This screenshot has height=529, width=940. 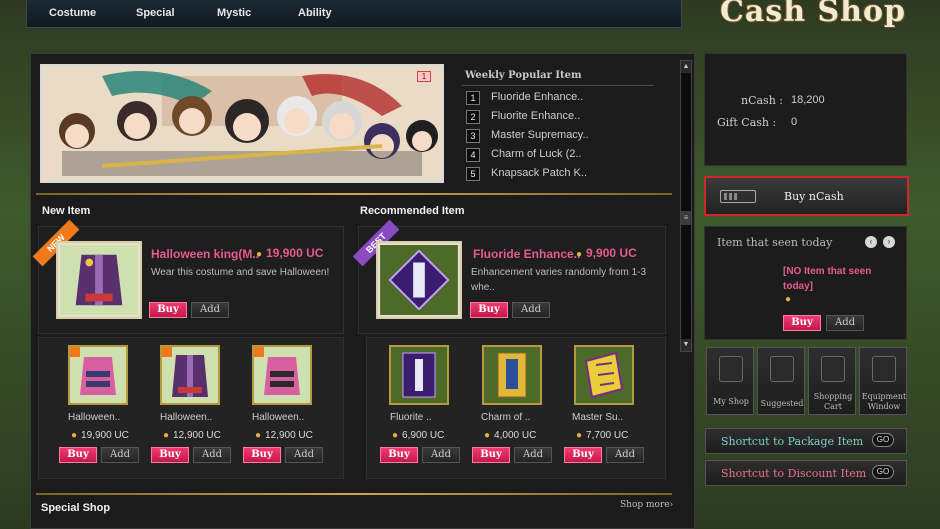 What do you see at coordinates (686, 345) in the screenshot?
I see `scroll-down-icon: ▼` at bounding box center [686, 345].